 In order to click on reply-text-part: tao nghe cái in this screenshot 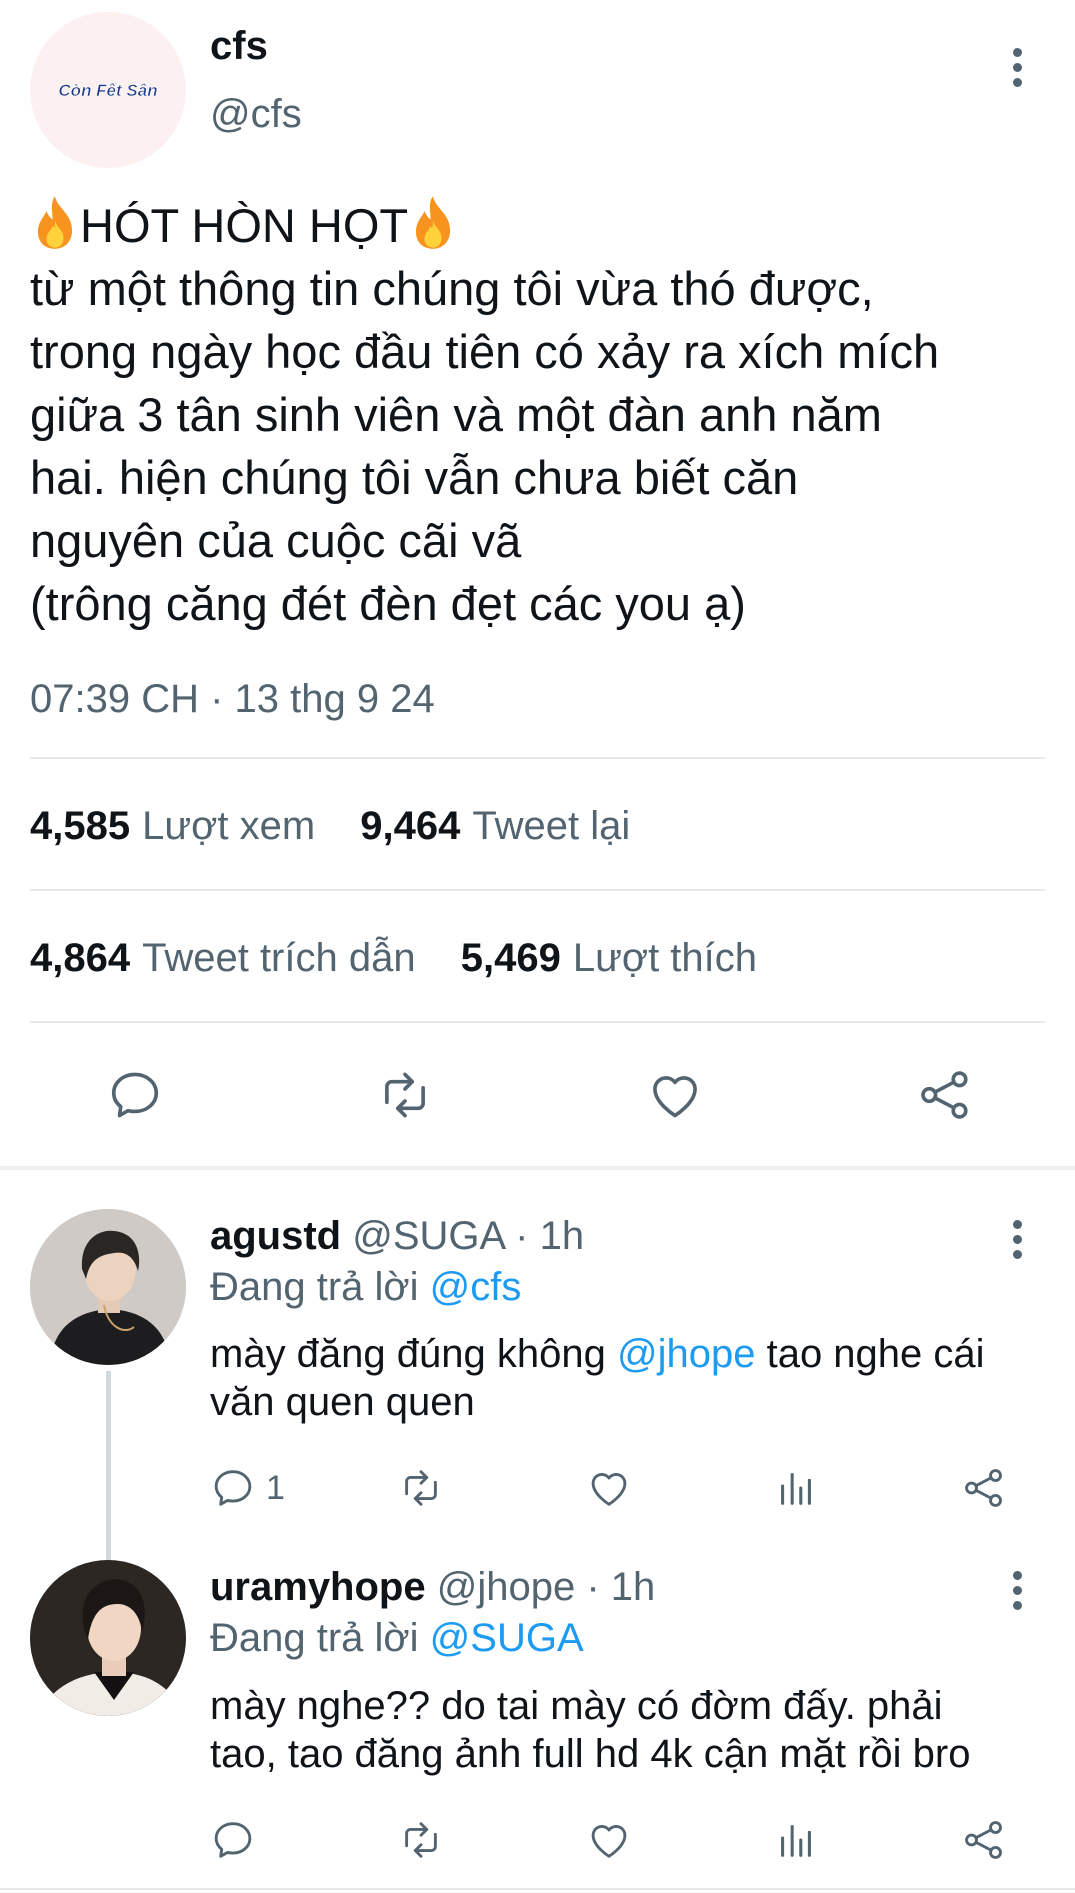, I will do `click(870, 1354)`.